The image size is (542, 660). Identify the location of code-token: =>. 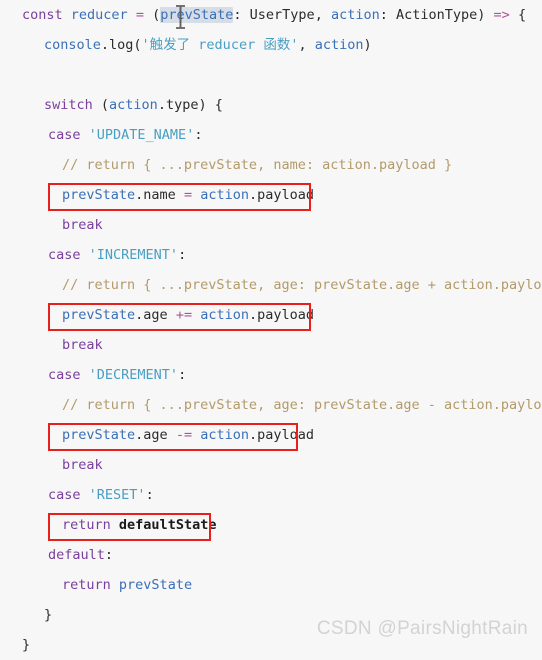
(501, 15).